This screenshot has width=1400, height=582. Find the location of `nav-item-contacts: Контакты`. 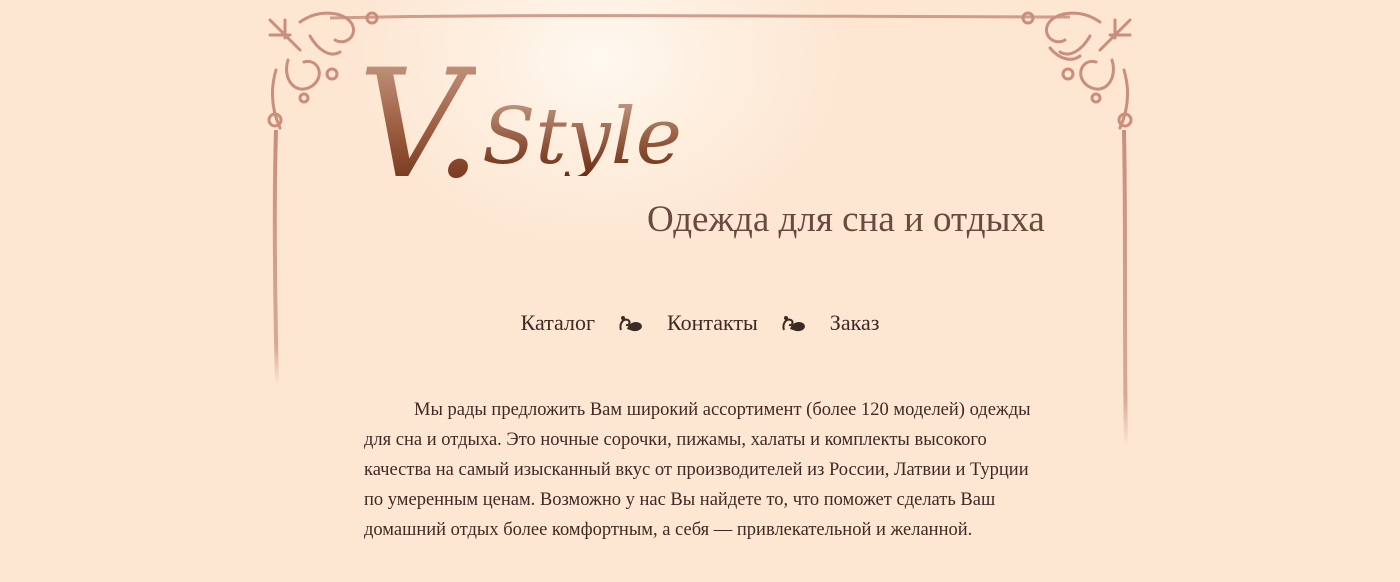

nav-item-contacts: Контакты is located at coordinates (712, 323).